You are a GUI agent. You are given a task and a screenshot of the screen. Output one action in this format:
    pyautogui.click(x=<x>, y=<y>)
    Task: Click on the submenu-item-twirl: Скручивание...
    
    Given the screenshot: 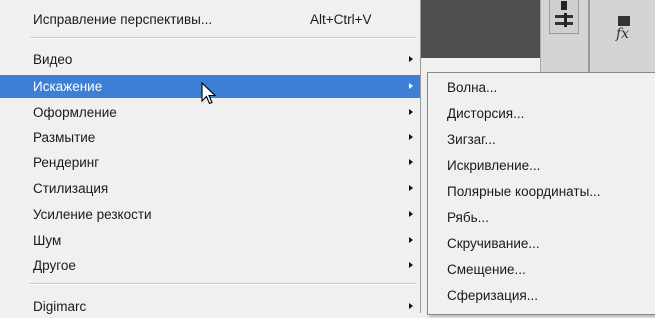 What is the action you would take?
    pyautogui.click(x=541, y=244)
    